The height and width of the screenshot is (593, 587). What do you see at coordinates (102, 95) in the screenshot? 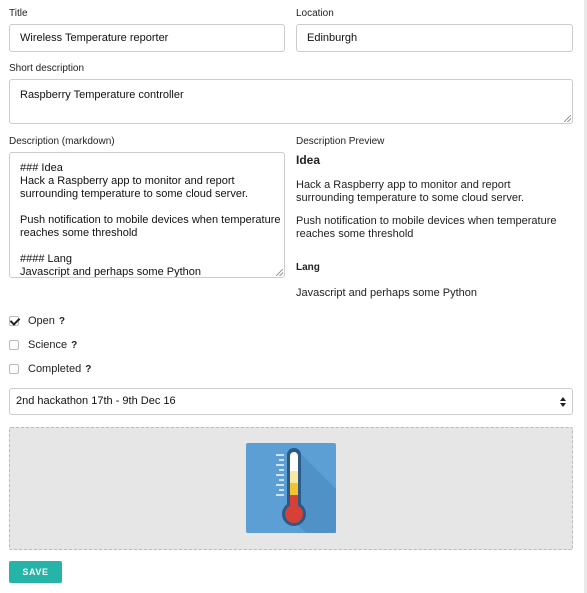
I see `short-description-text: Raspberry Temperature controller` at bounding box center [102, 95].